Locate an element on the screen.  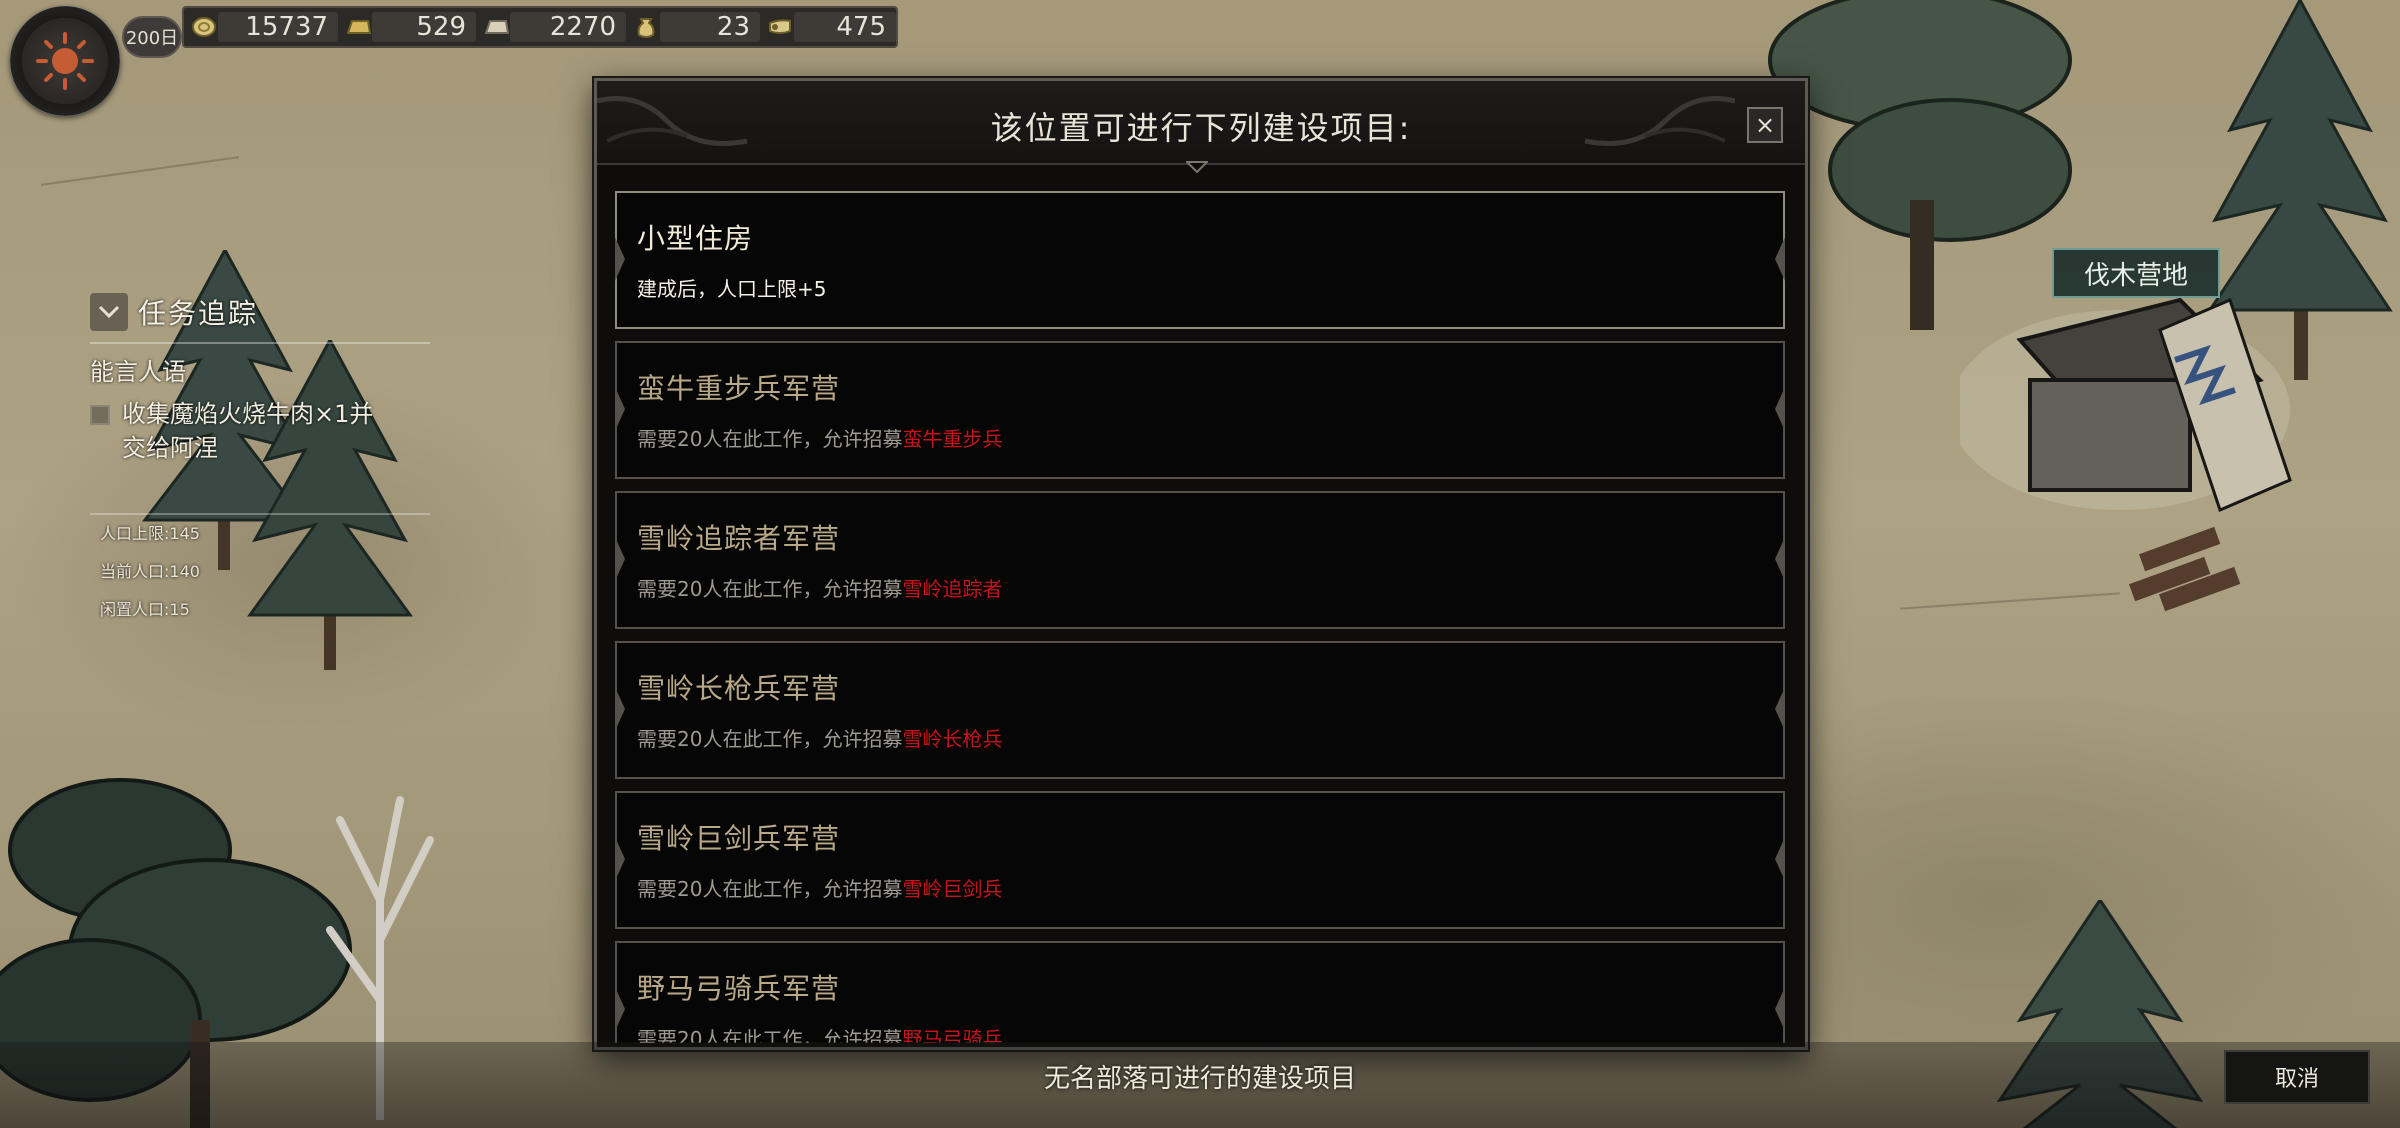
quest-task: 收集魔焰火烧牛肉×1并 交给阿涅 is located at coordinates (270, 431).